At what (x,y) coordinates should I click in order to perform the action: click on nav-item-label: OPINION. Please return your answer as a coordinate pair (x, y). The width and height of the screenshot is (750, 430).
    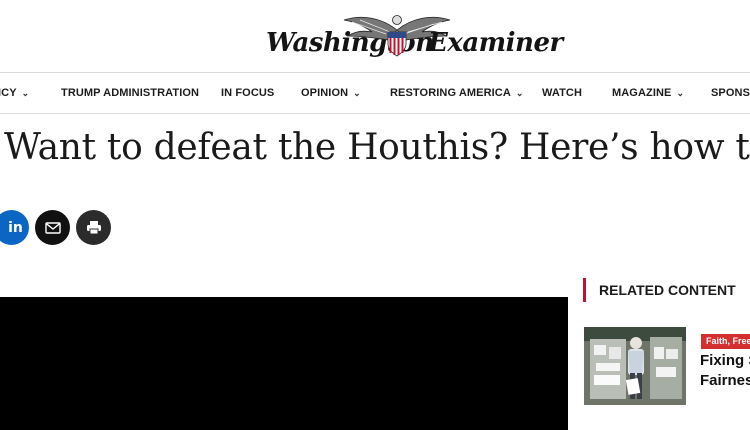
    Looking at the image, I should click on (325, 93).